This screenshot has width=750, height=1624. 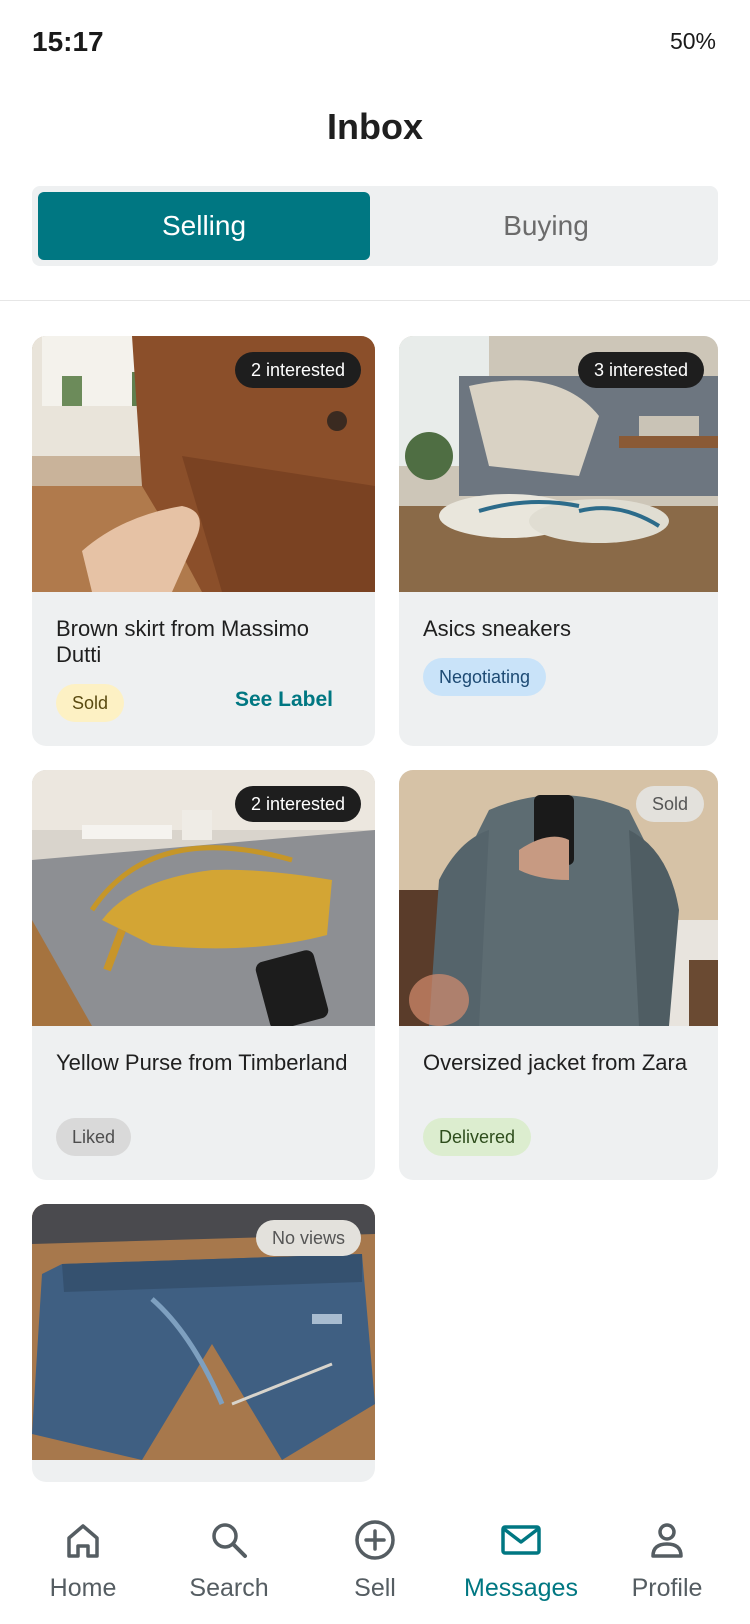 I want to click on tab-selling: Selling, so click(x=204, y=226).